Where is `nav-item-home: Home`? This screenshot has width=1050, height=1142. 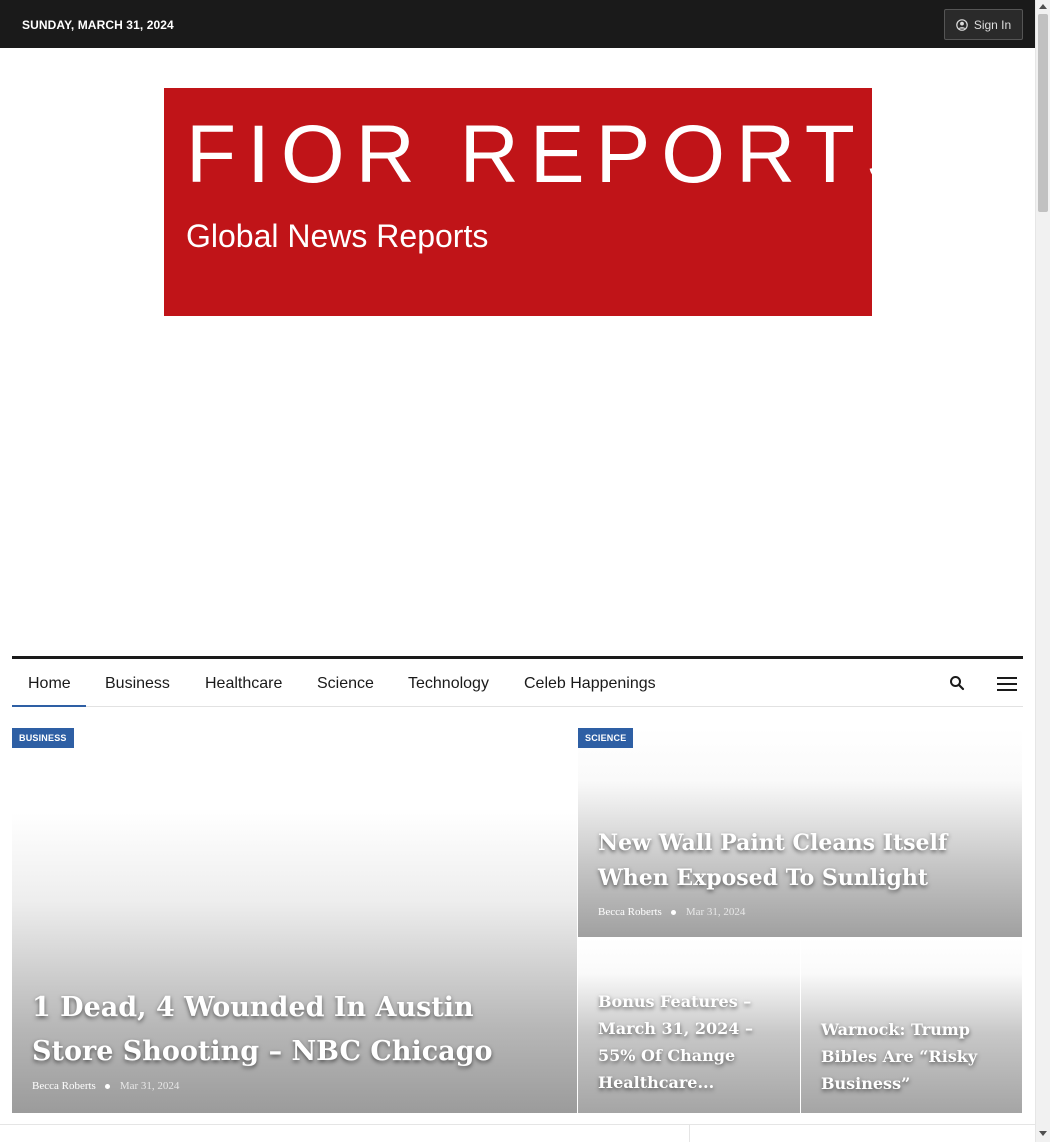
nav-item-home: Home is located at coordinates (49, 683).